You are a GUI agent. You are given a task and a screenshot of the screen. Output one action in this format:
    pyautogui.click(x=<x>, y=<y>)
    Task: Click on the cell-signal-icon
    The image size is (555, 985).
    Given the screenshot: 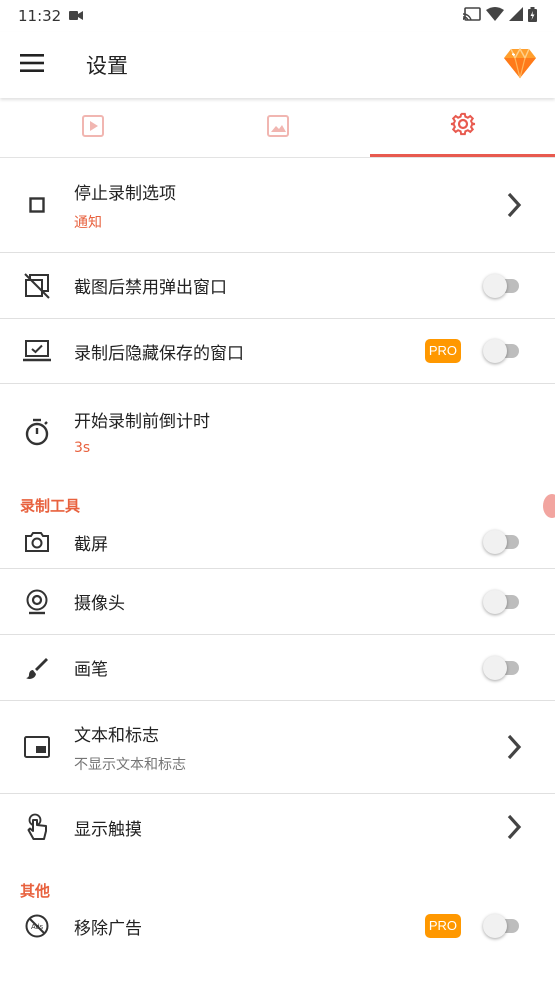 What is the action you would take?
    pyautogui.click(x=516, y=16)
    